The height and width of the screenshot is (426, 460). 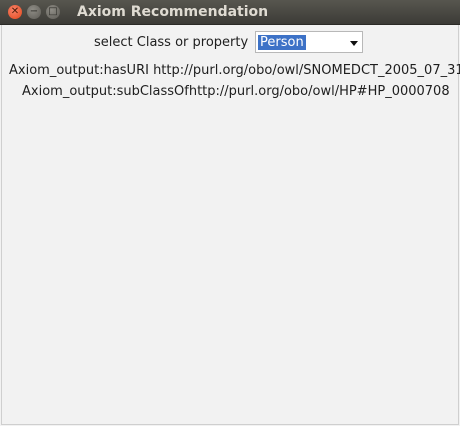 I want to click on close-icon: ✕, so click(x=15, y=11).